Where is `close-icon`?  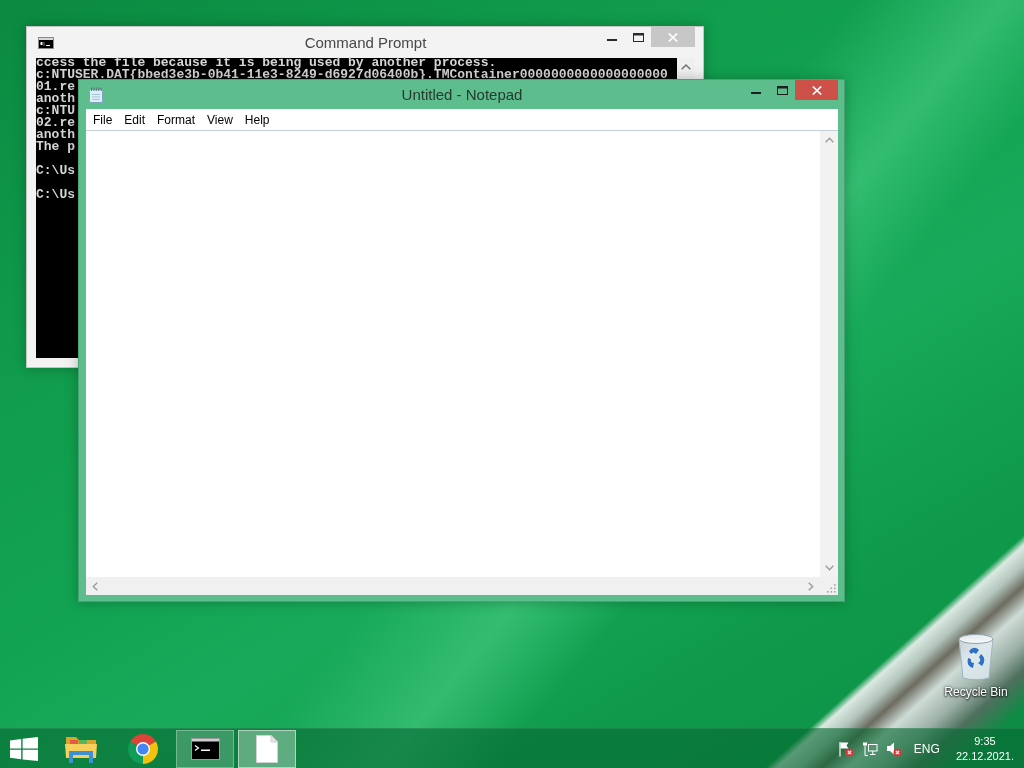
close-icon is located at coordinates (816, 90).